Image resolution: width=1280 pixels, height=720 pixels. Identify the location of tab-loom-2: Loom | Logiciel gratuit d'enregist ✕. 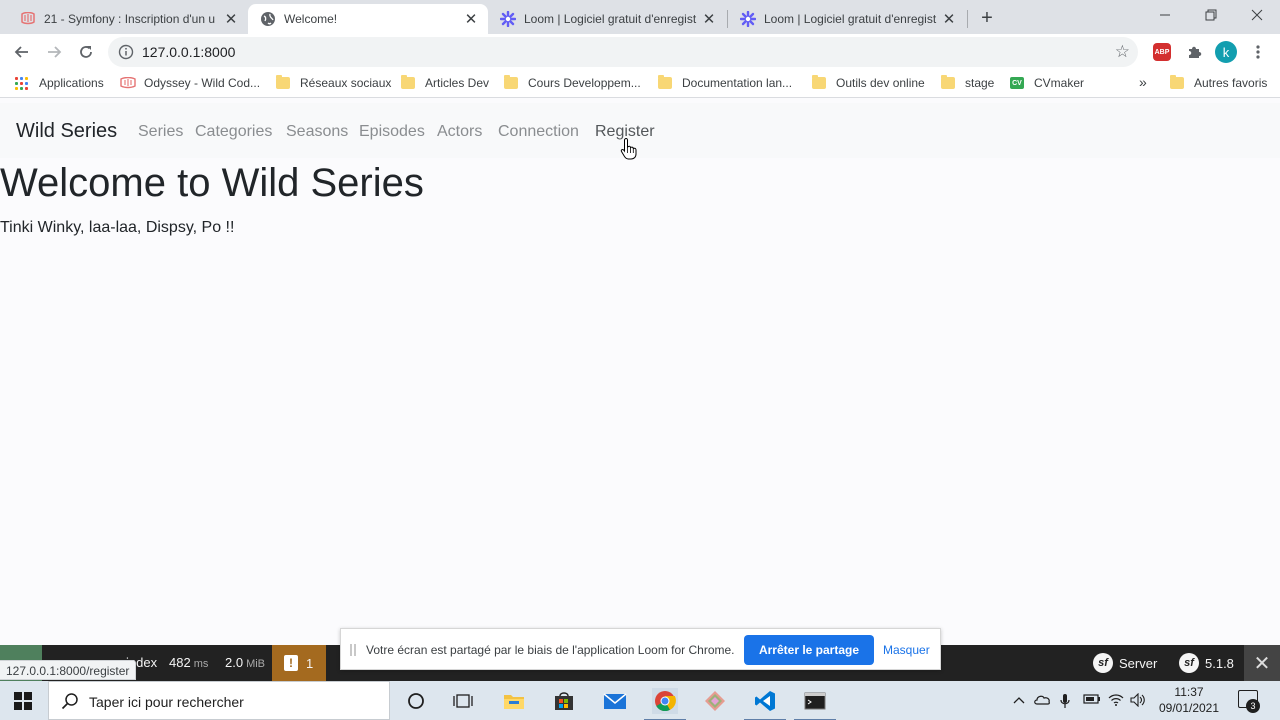
(847, 19).